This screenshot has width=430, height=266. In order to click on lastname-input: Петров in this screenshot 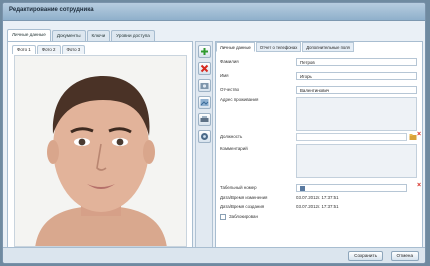, I will do `click(356, 62)`.